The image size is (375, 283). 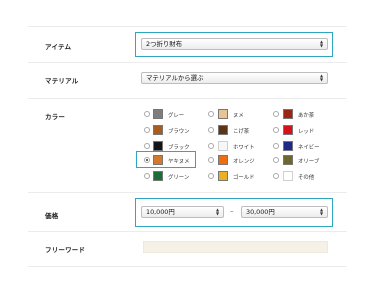 I want to click on color-swatch-black, so click(x=158, y=146).